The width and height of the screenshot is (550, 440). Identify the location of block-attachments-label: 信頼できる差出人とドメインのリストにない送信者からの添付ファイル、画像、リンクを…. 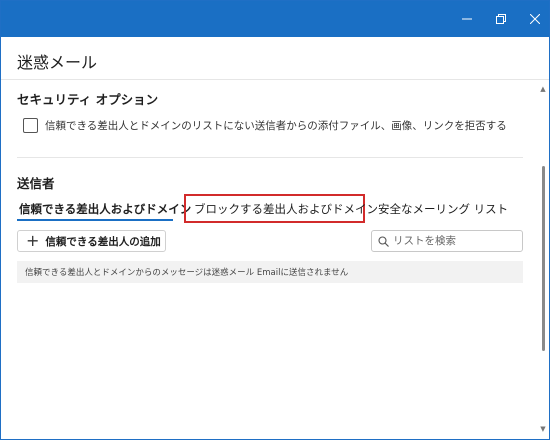
(276, 125).